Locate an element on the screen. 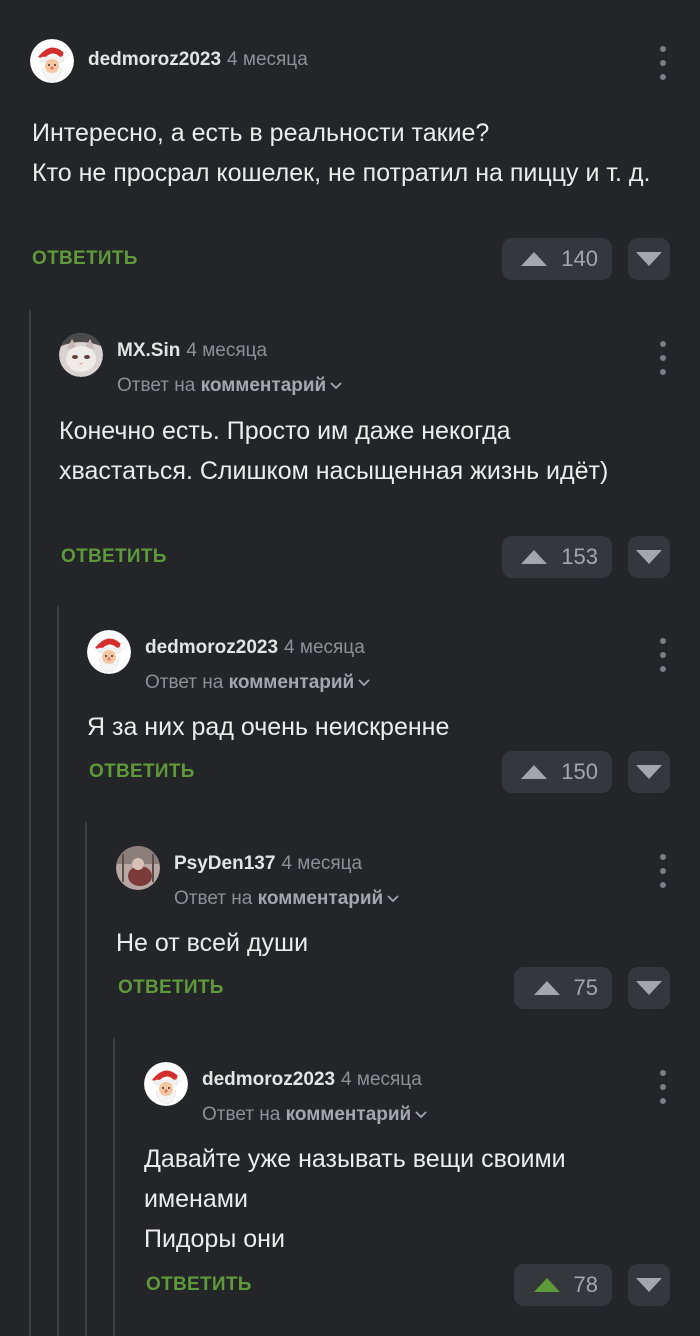 The width and height of the screenshot is (700, 1336). author-name: PsyDen137 is located at coordinates (224, 863).